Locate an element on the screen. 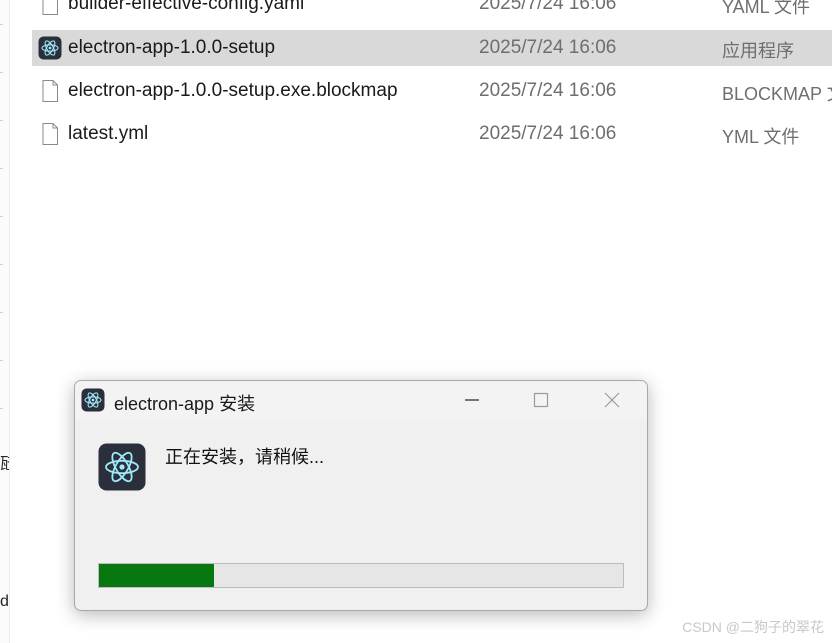 The height and width of the screenshot is (643, 832). nav-partial-label: 瓩 is located at coordinates (4, 464).